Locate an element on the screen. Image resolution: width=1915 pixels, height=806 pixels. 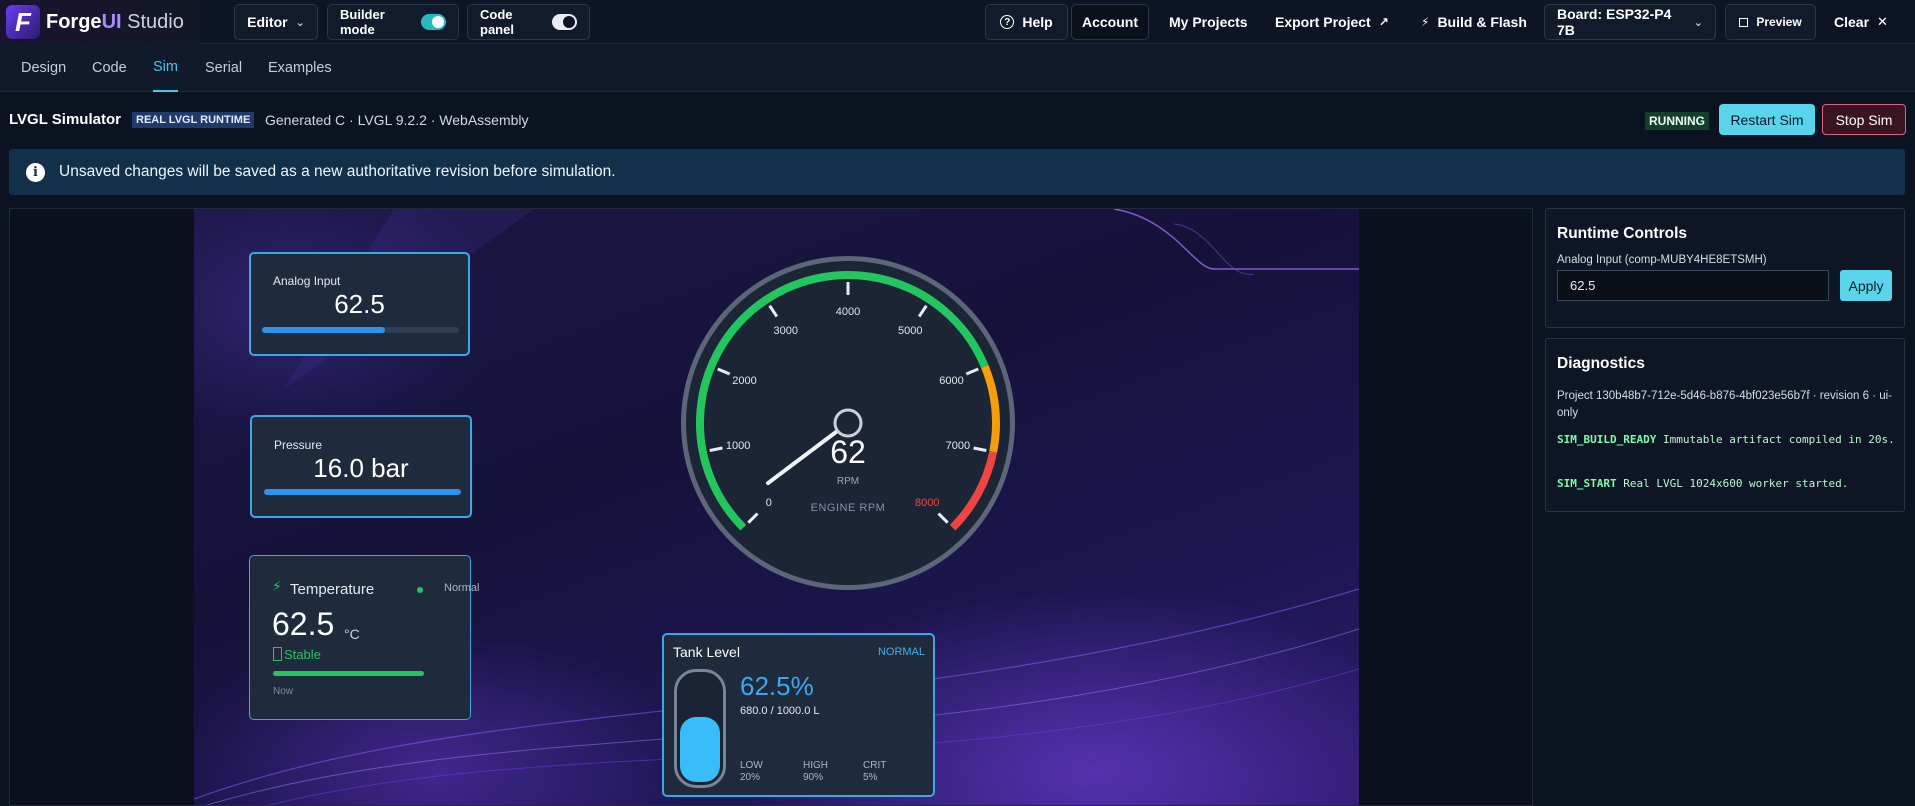
help-icon: ? is located at coordinates (1007, 22).